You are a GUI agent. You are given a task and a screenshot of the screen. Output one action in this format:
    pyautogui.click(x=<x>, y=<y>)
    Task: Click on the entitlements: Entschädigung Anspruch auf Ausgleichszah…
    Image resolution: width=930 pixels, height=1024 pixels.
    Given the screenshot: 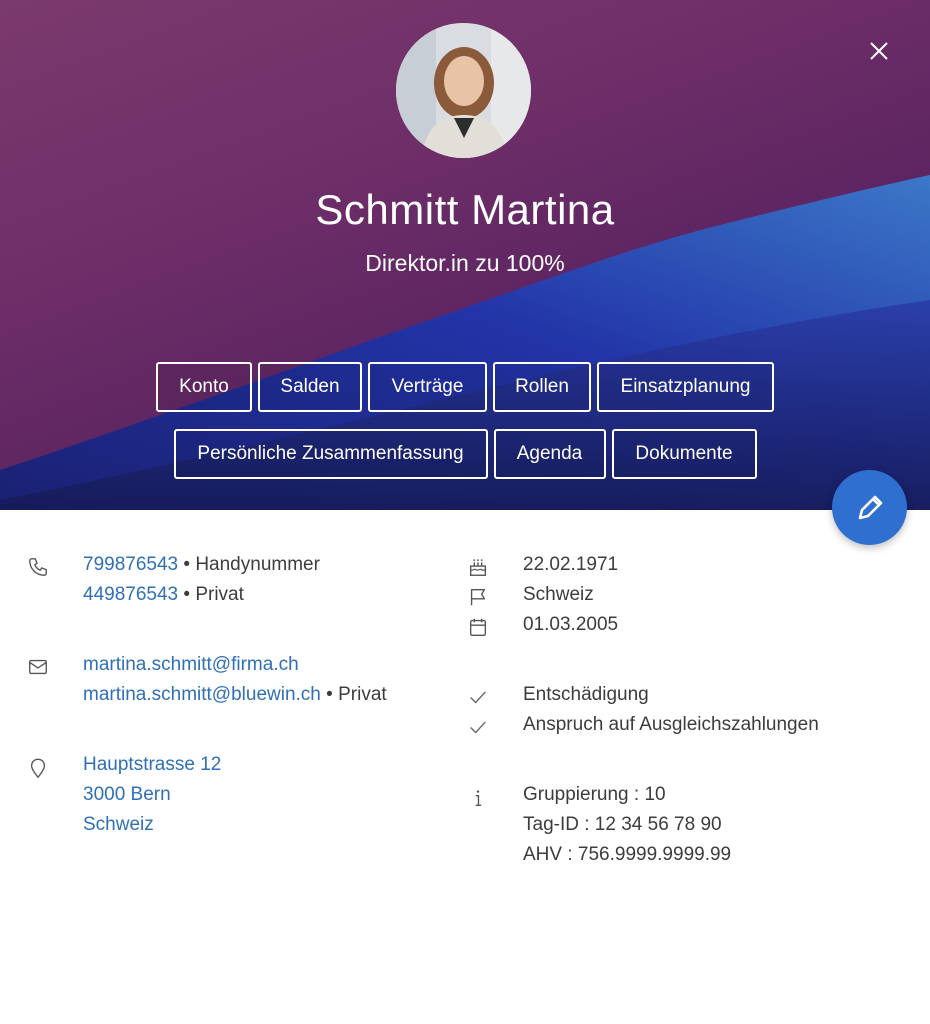 What is the action you would take?
    pyautogui.click(x=671, y=710)
    